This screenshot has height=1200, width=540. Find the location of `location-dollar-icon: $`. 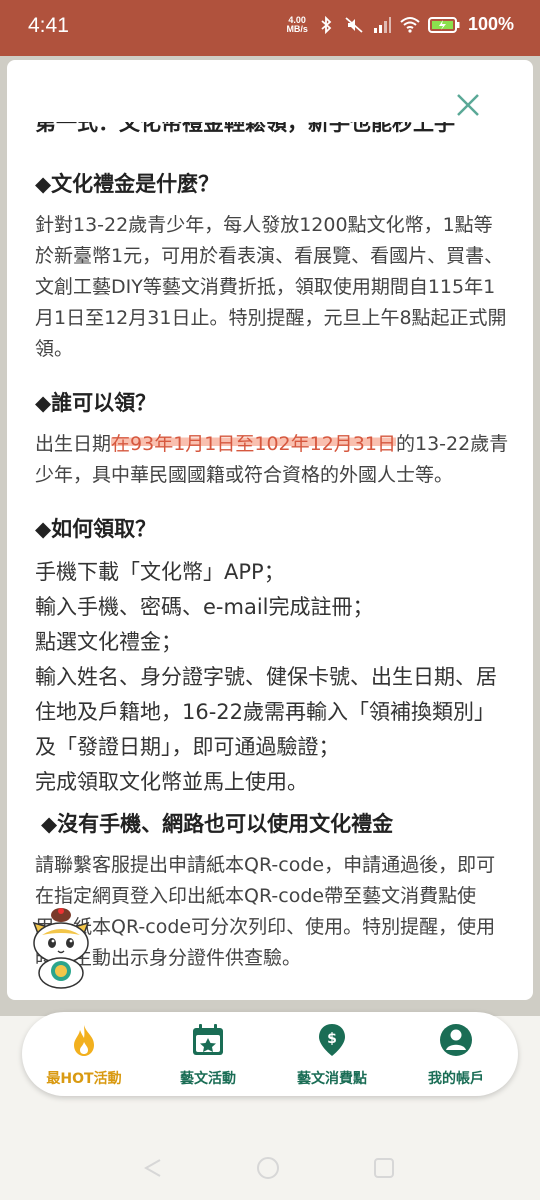

location-dollar-icon: $ is located at coordinates (332, 1040).